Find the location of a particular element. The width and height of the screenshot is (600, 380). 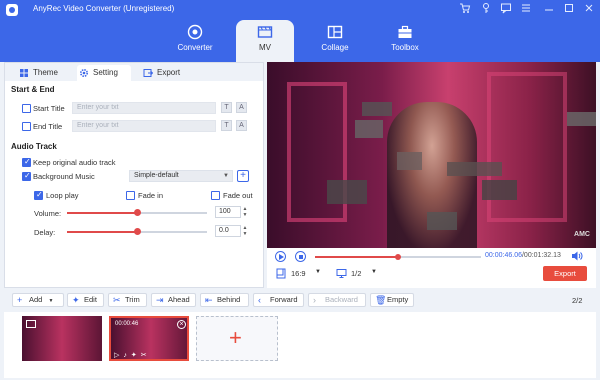

clip-count: 2/2 is located at coordinates (577, 300).